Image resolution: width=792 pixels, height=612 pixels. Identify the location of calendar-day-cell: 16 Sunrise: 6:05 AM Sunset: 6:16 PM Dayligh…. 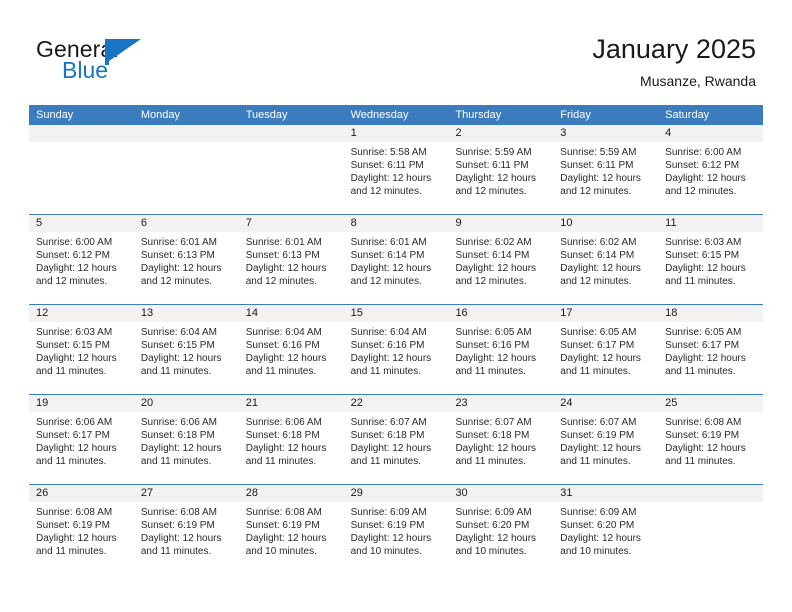
(501, 349).